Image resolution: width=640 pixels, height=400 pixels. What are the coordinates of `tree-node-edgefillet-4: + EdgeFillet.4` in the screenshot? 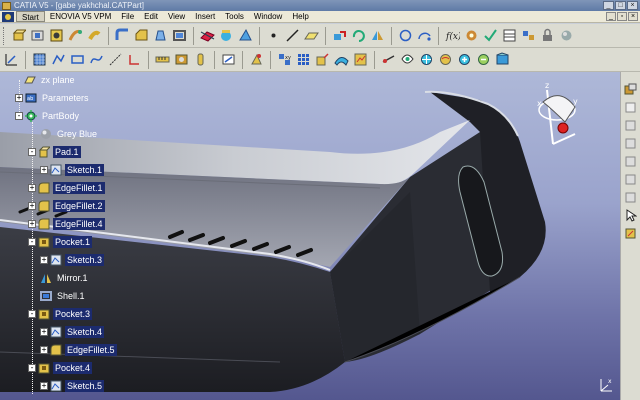 It's located at (66, 224).